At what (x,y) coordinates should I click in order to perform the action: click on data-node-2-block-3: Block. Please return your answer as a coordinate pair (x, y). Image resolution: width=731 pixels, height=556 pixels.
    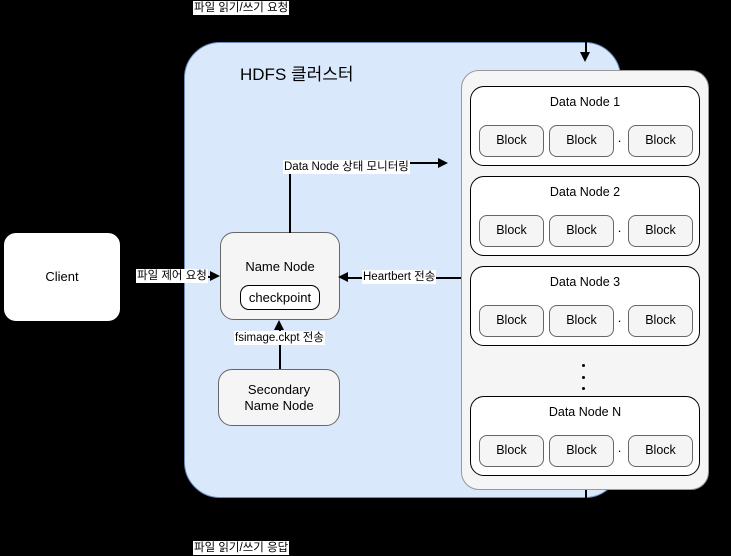
    Looking at the image, I should click on (660, 231).